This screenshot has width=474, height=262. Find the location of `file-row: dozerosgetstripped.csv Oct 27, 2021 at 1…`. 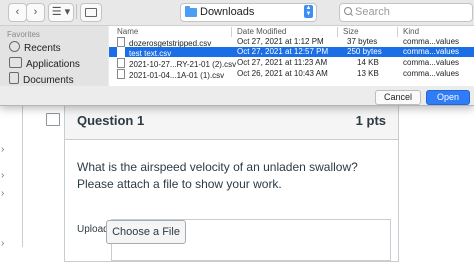

file-row: dozerosgetstripped.csv Oct 27, 2021 at 1… is located at coordinates (291, 42).